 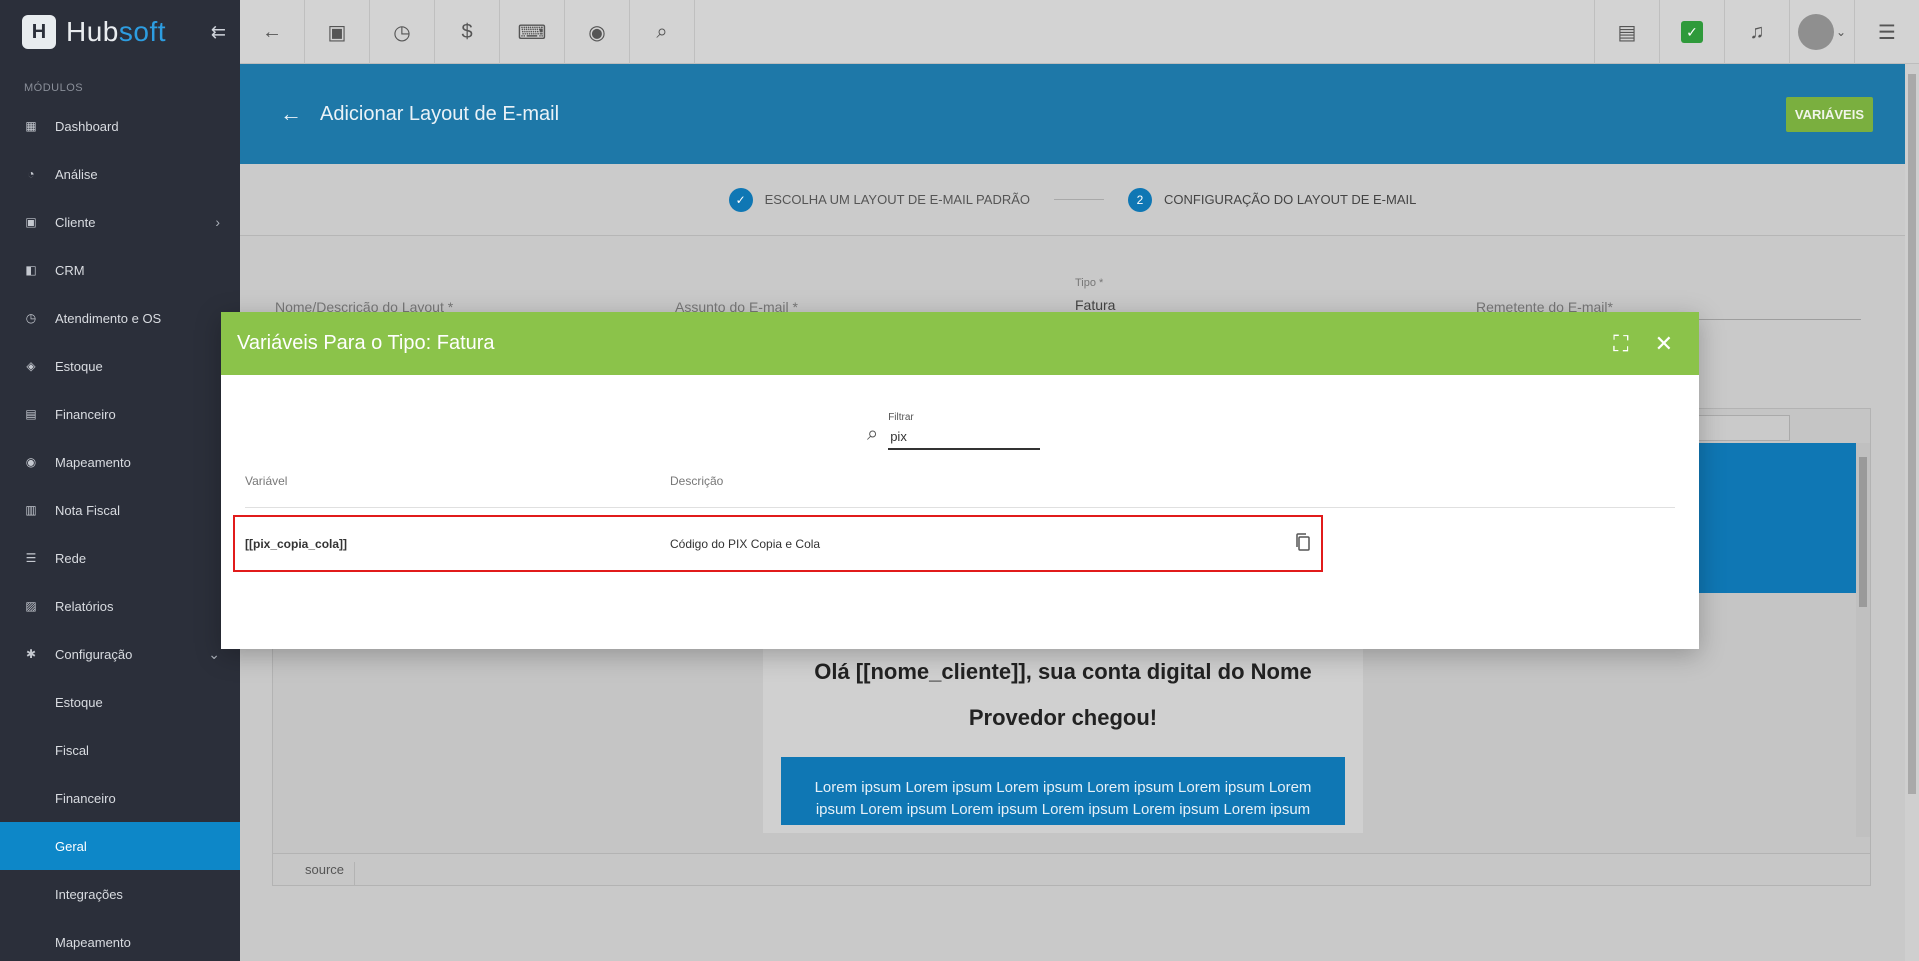 I want to click on editor-scrollbar, so click(x=1863, y=640).